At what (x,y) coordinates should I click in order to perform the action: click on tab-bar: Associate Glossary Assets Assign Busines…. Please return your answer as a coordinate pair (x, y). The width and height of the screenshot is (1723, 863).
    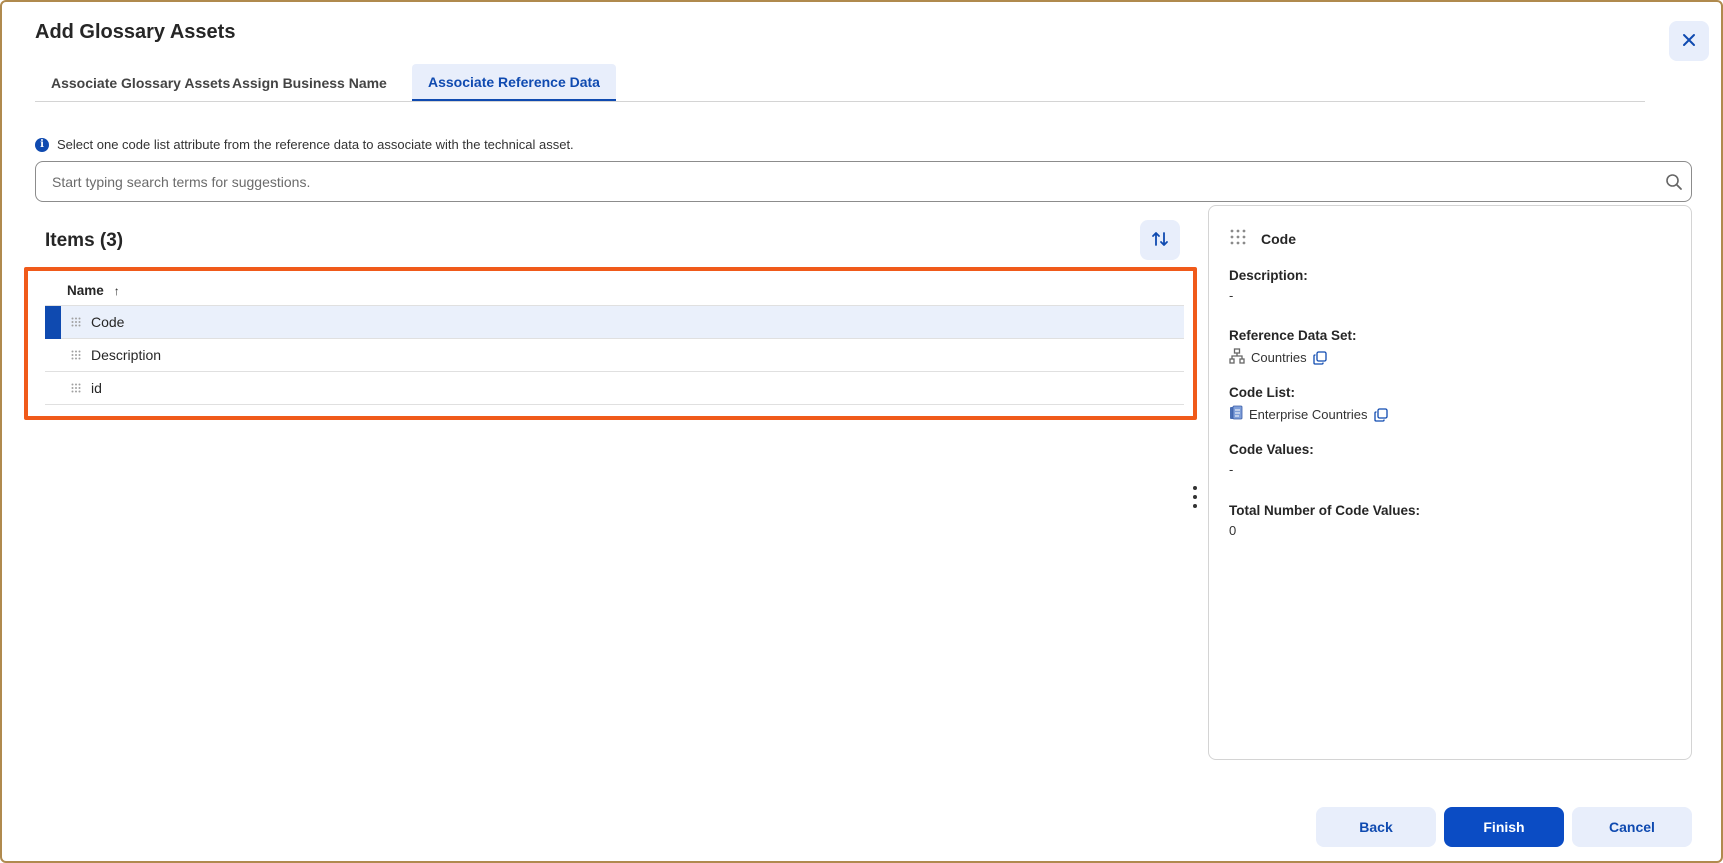
    Looking at the image, I should click on (840, 83).